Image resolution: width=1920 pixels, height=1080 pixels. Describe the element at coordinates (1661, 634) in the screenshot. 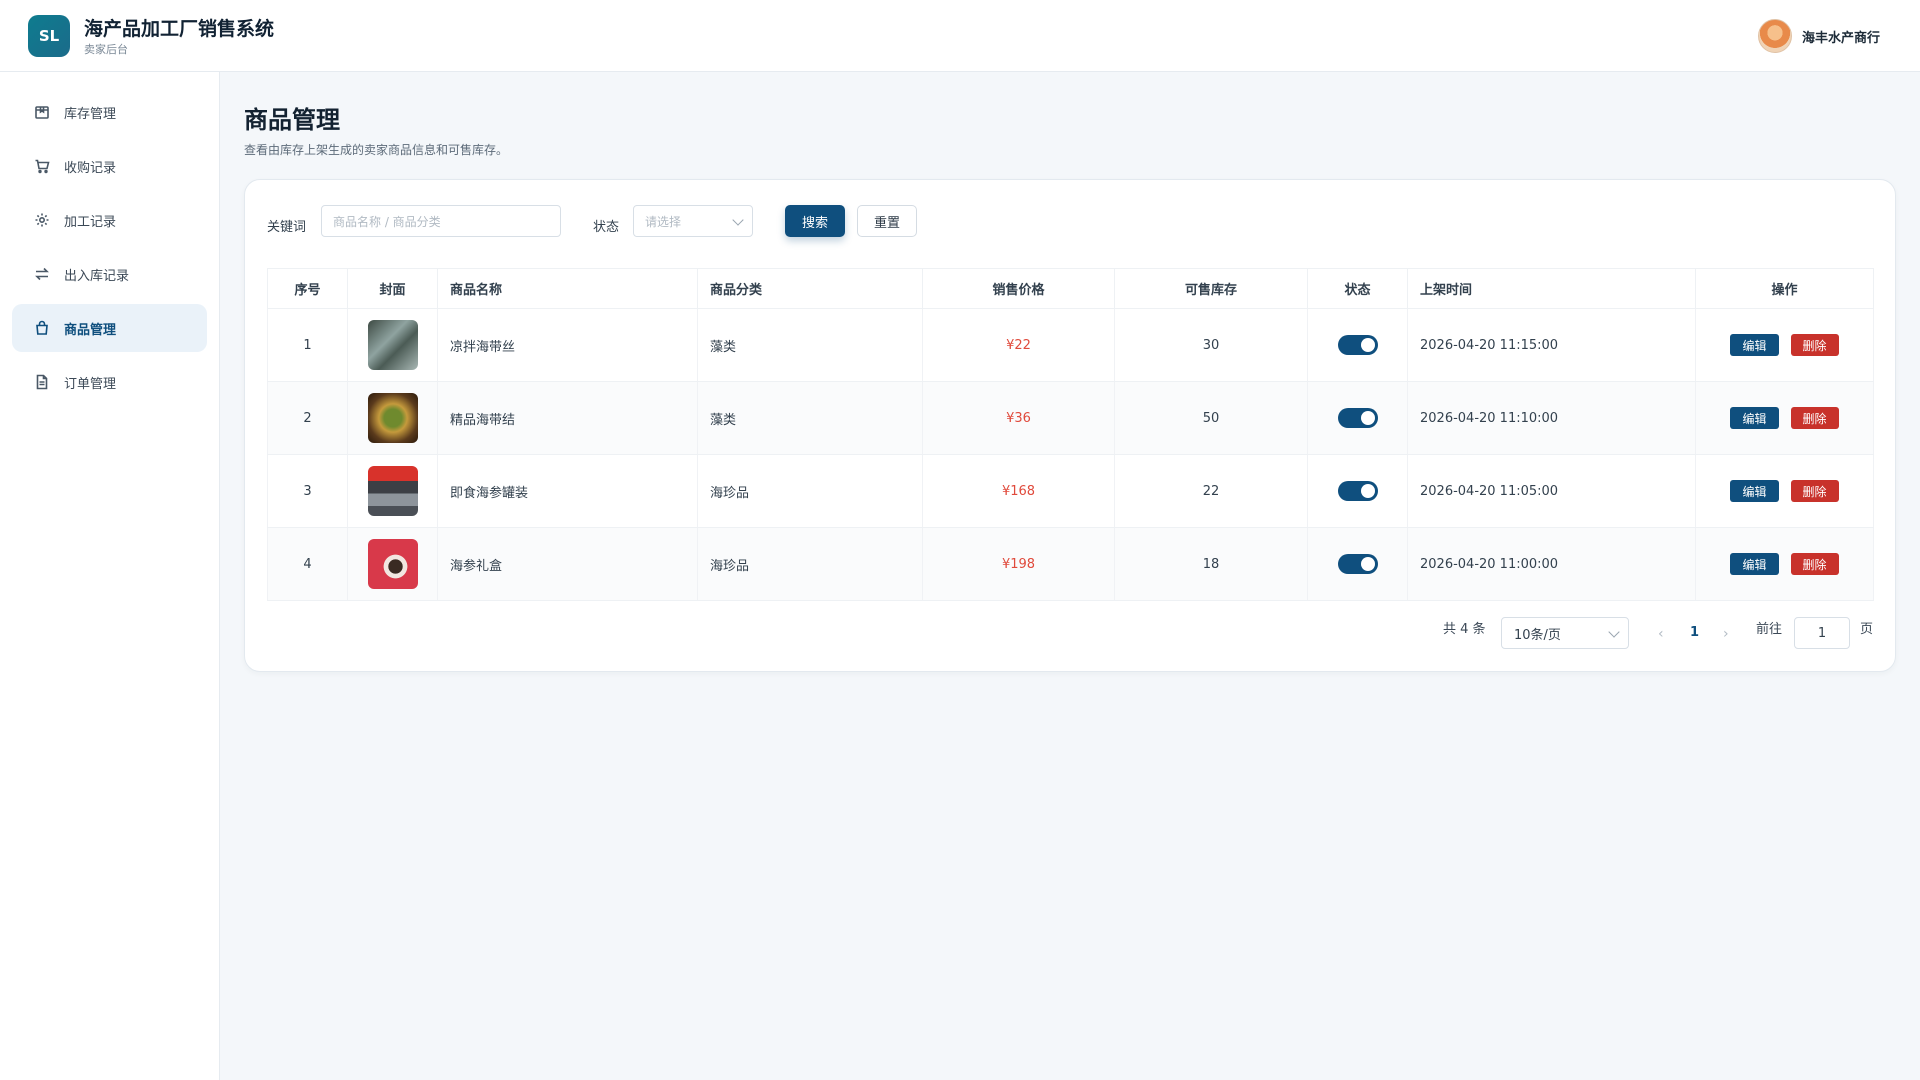

I see `prev-page-icon: ‹` at that location.